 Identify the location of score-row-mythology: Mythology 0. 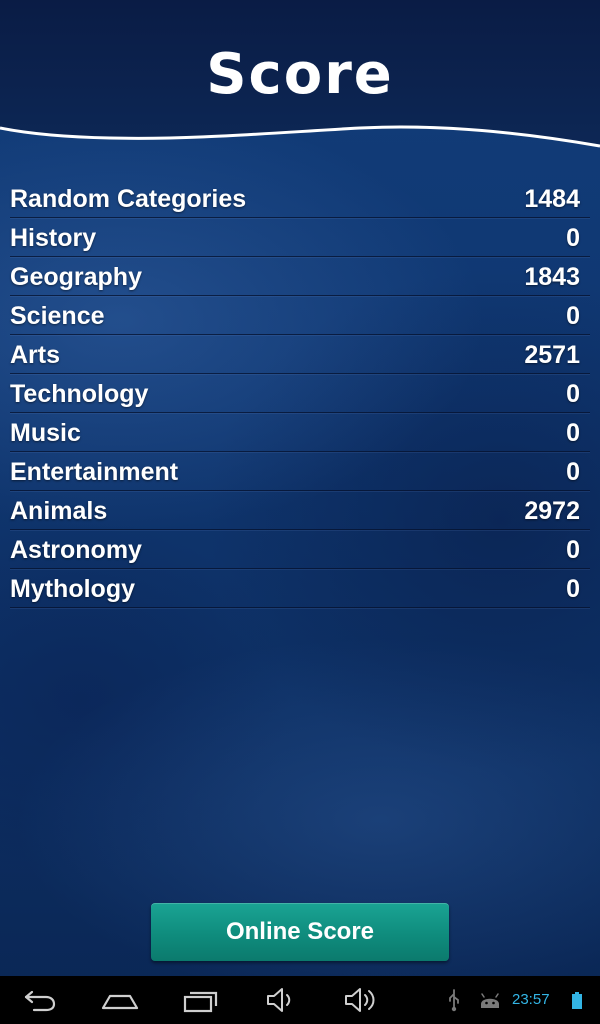
(300, 589).